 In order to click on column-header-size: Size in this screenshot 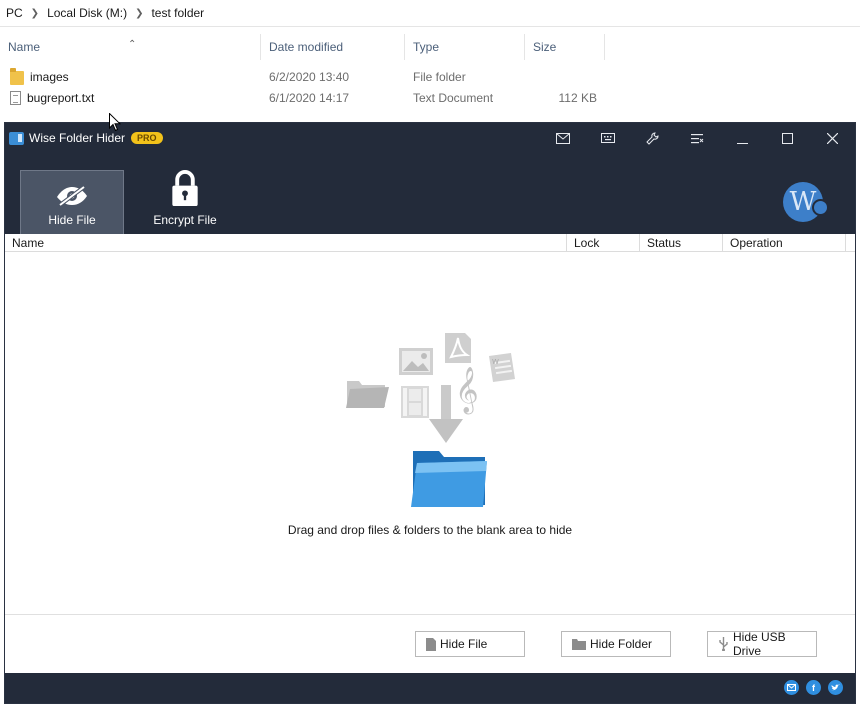, I will do `click(565, 47)`.